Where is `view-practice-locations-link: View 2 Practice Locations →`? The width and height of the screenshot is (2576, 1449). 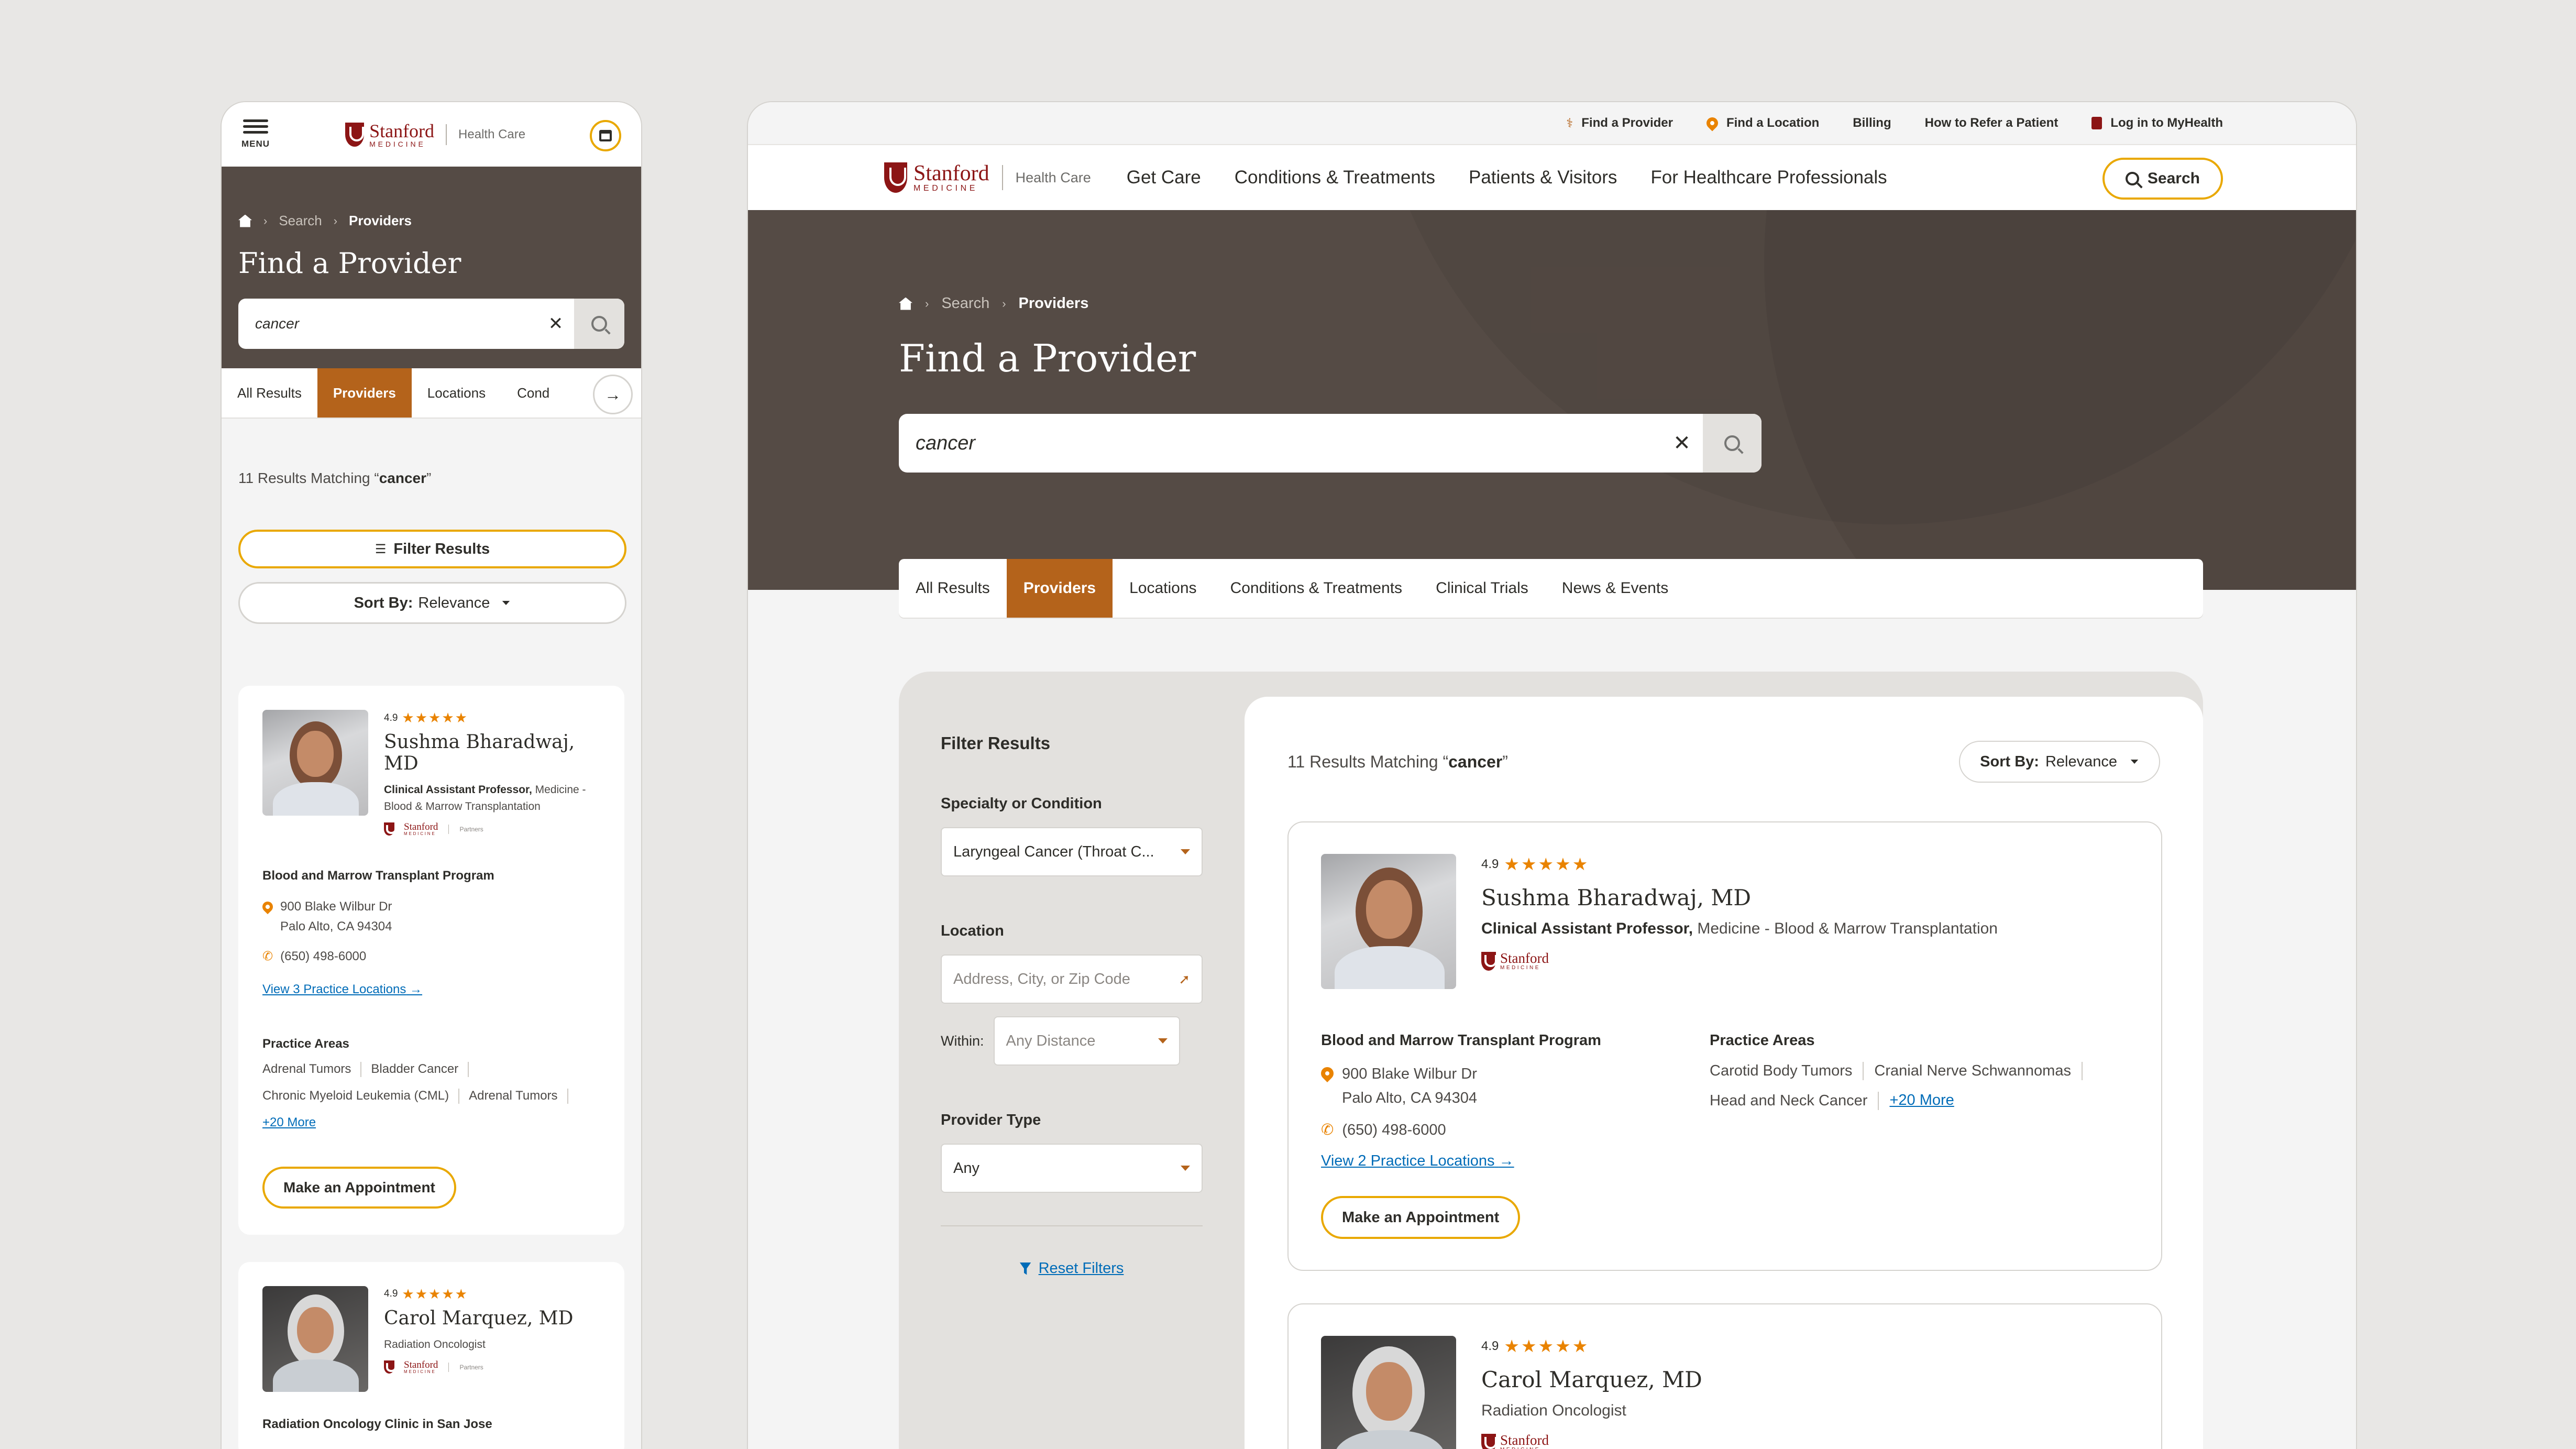 view-practice-locations-link: View 2 Practice Locations → is located at coordinates (1417, 1161).